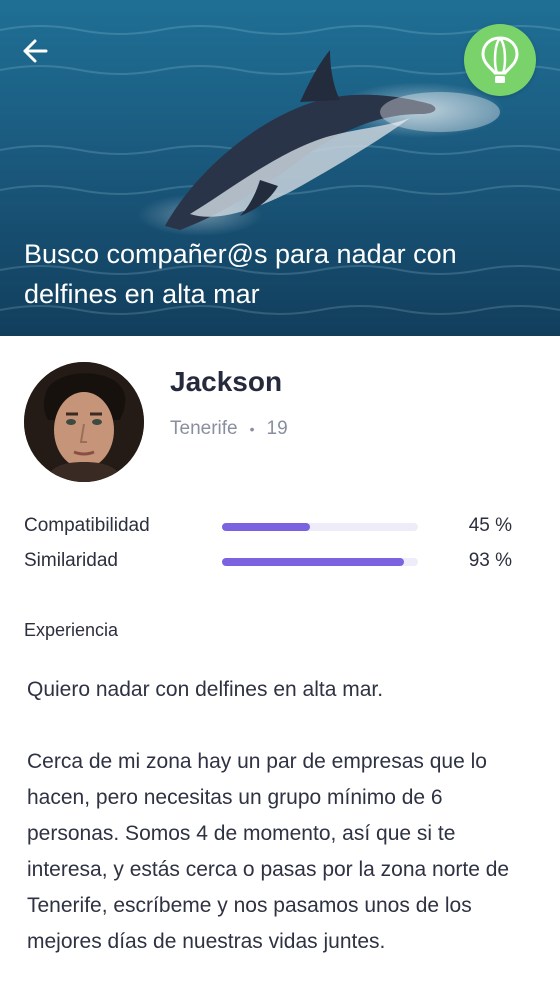 The width and height of the screenshot is (560, 996). I want to click on balloon-button, so click(500, 60).